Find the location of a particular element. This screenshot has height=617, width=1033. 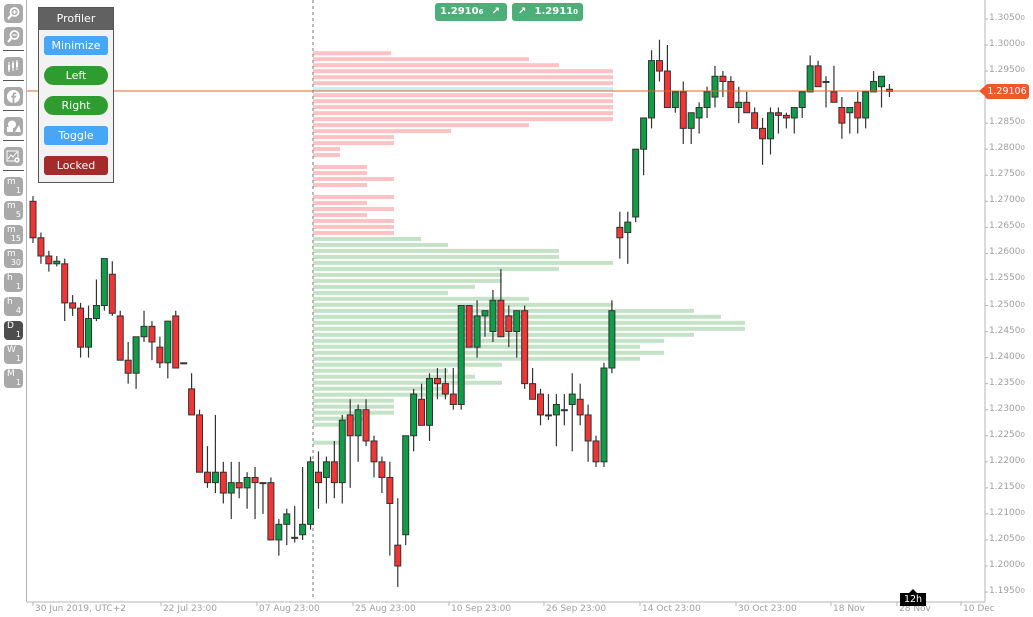

timeframe-value: 5 is located at coordinates (18, 214).